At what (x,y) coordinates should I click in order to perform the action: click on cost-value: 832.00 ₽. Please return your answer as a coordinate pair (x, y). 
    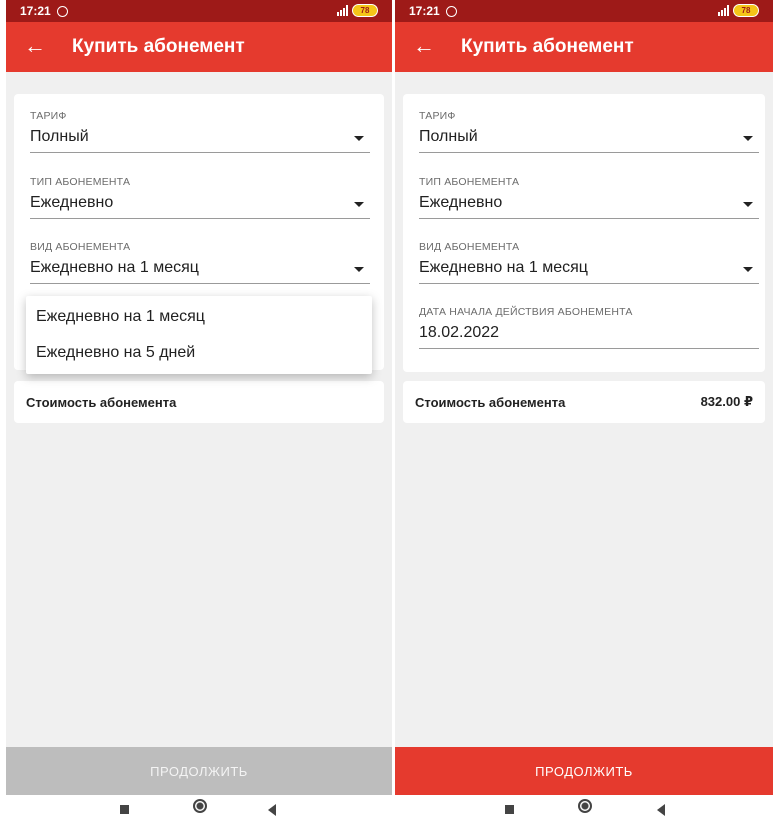
    Looking at the image, I should click on (726, 401).